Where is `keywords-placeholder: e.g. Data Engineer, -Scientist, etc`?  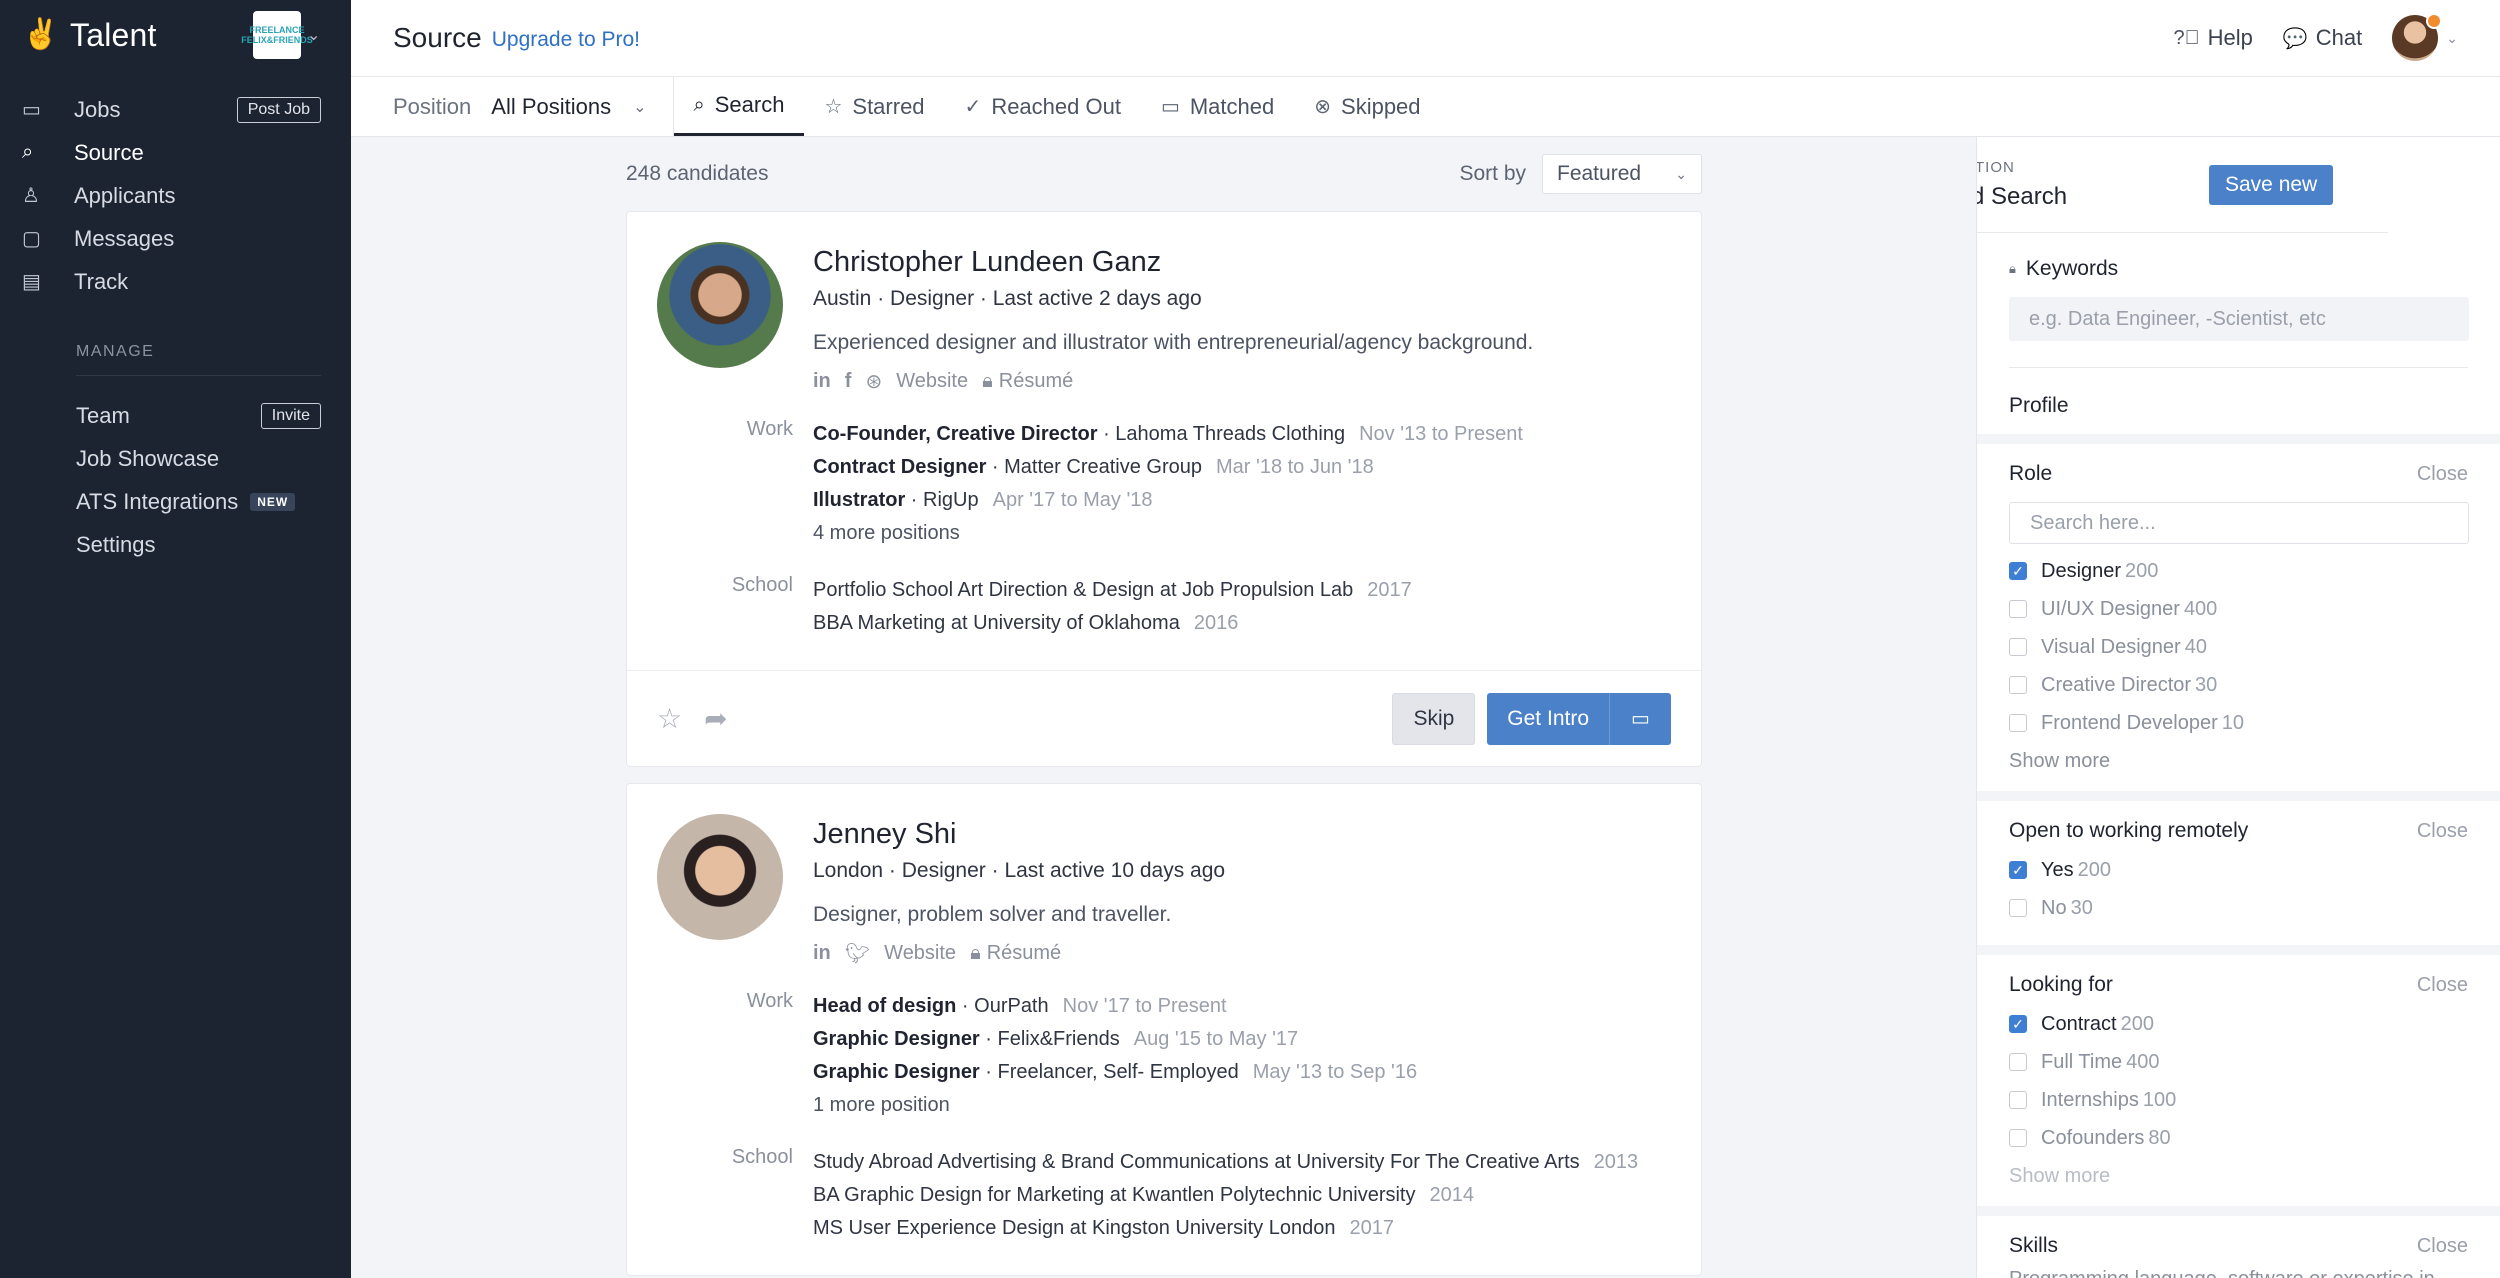
keywords-placeholder: e.g. Data Engineer, -Scientist, etc is located at coordinates (2177, 318).